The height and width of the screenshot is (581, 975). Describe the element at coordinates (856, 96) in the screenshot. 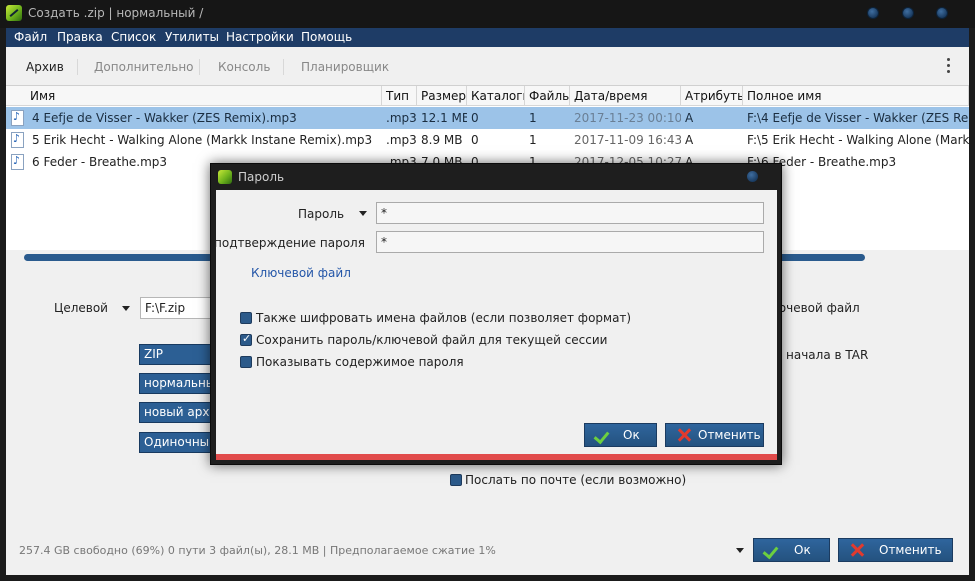

I see `column-header-fullname: Полное имя` at that location.